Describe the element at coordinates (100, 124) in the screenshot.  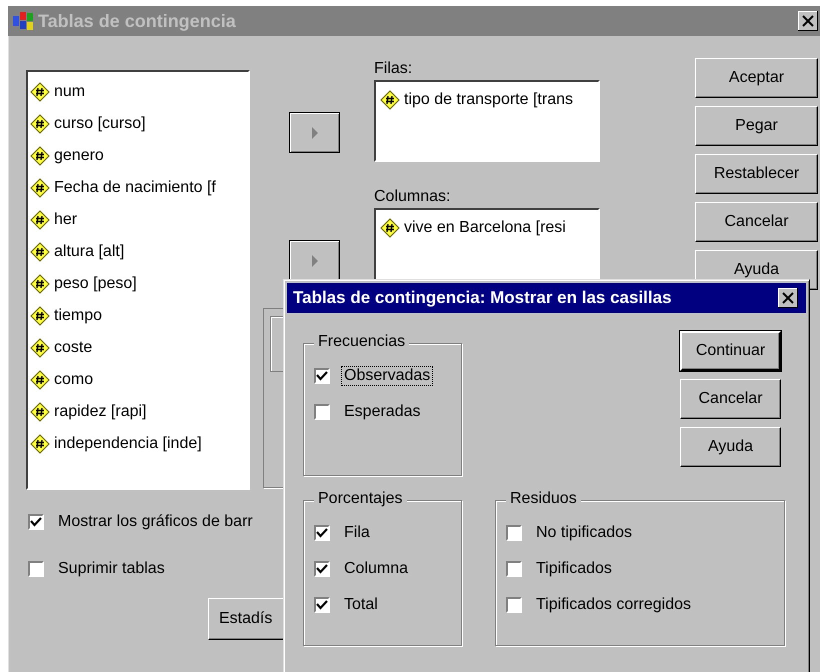
I see `variable-name: curso [curso]` at that location.